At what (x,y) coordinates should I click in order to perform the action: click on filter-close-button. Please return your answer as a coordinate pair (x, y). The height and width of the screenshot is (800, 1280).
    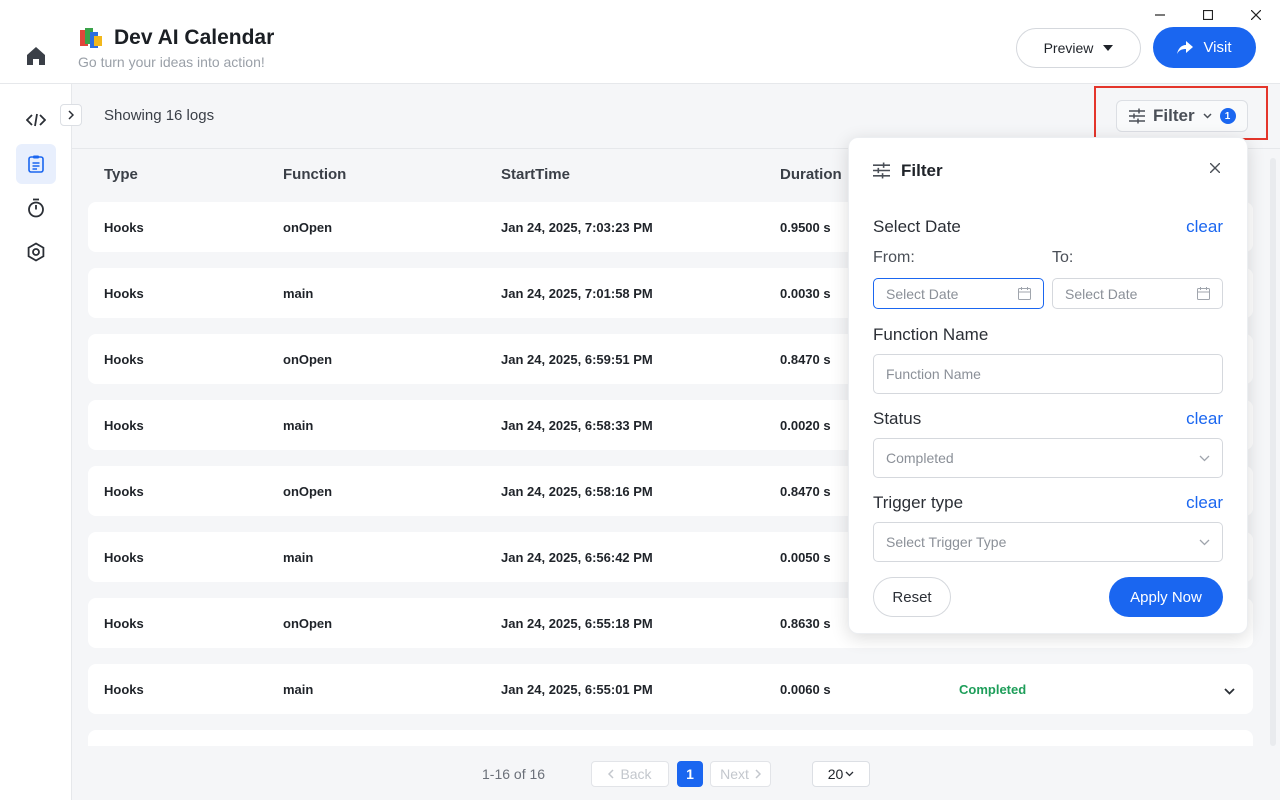
    Looking at the image, I should click on (1215, 168).